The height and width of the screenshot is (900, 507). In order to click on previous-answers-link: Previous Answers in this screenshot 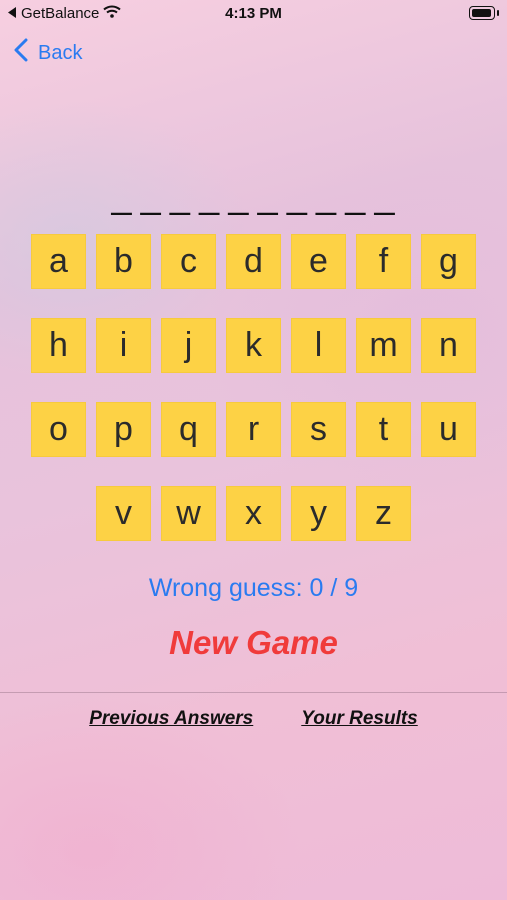, I will do `click(171, 719)`.